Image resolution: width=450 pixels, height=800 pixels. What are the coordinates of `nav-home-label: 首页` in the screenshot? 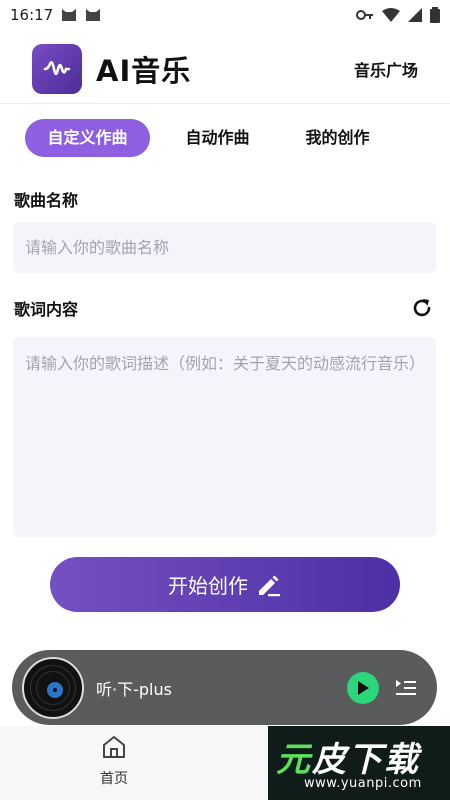 It's located at (114, 779).